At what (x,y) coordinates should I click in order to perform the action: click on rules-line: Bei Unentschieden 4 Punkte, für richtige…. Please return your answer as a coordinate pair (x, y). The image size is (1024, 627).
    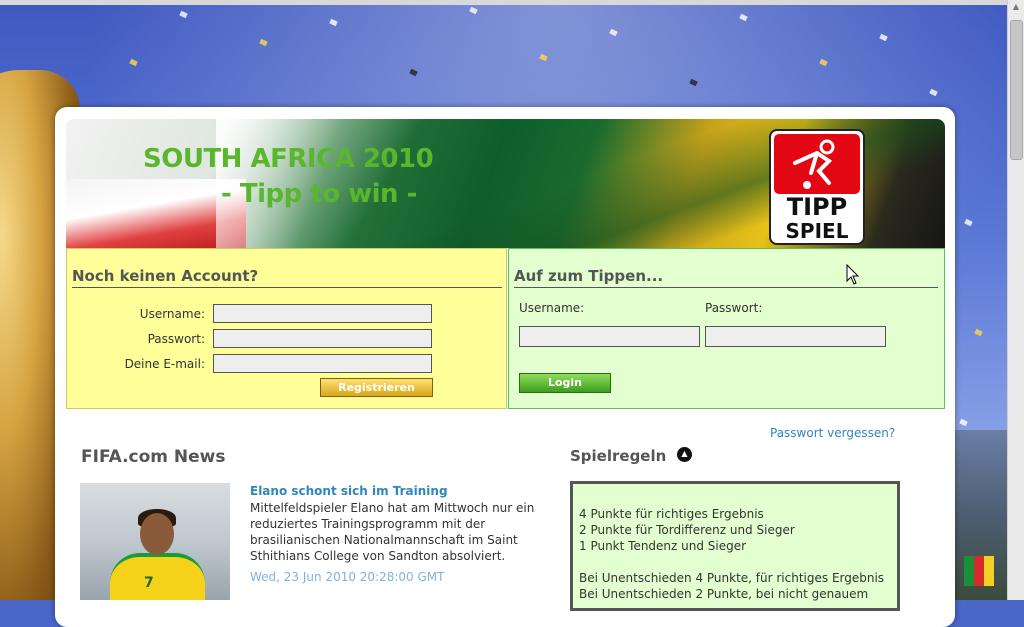
    Looking at the image, I should click on (732, 578).